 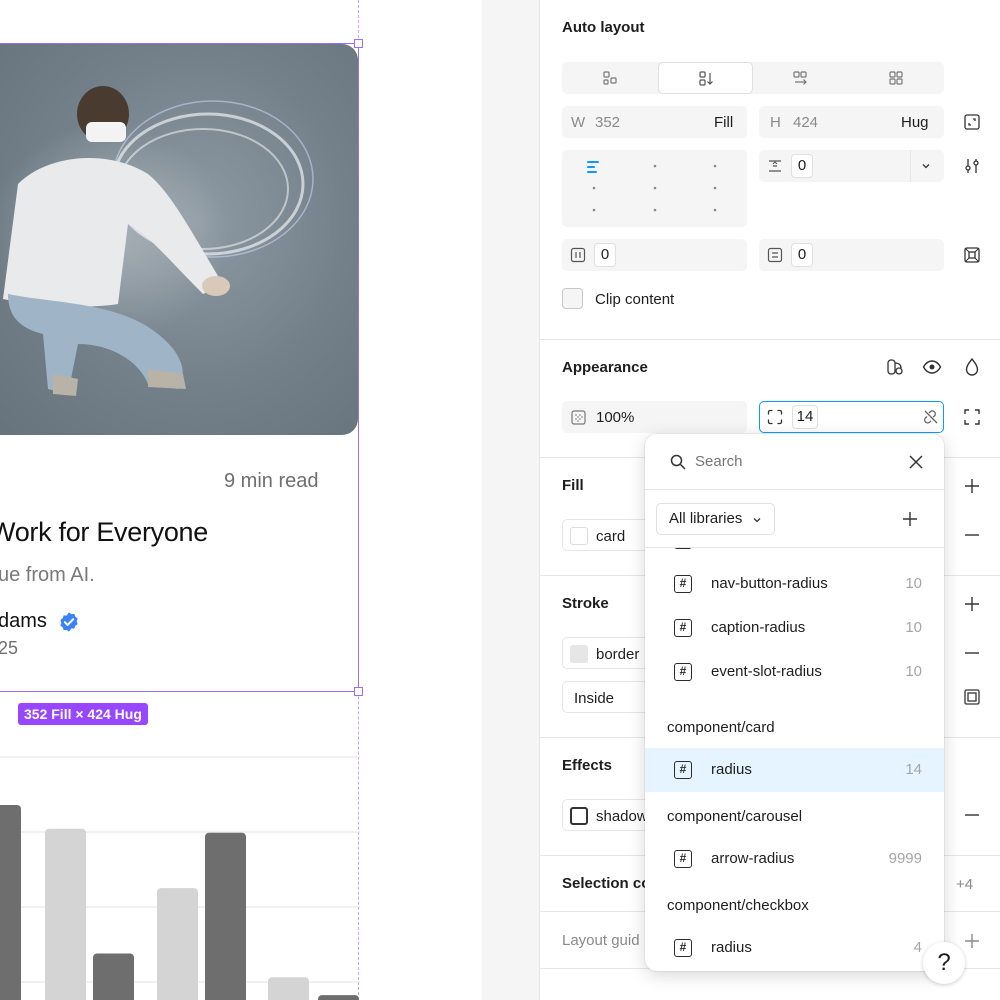 What do you see at coordinates (972, 122) in the screenshot?
I see `resize-to-fit-icon` at bounding box center [972, 122].